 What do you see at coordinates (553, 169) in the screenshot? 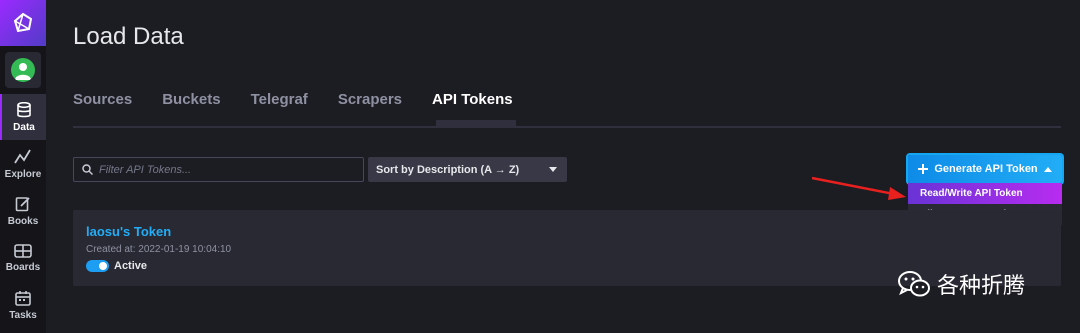
I see `chevron-down-icon` at bounding box center [553, 169].